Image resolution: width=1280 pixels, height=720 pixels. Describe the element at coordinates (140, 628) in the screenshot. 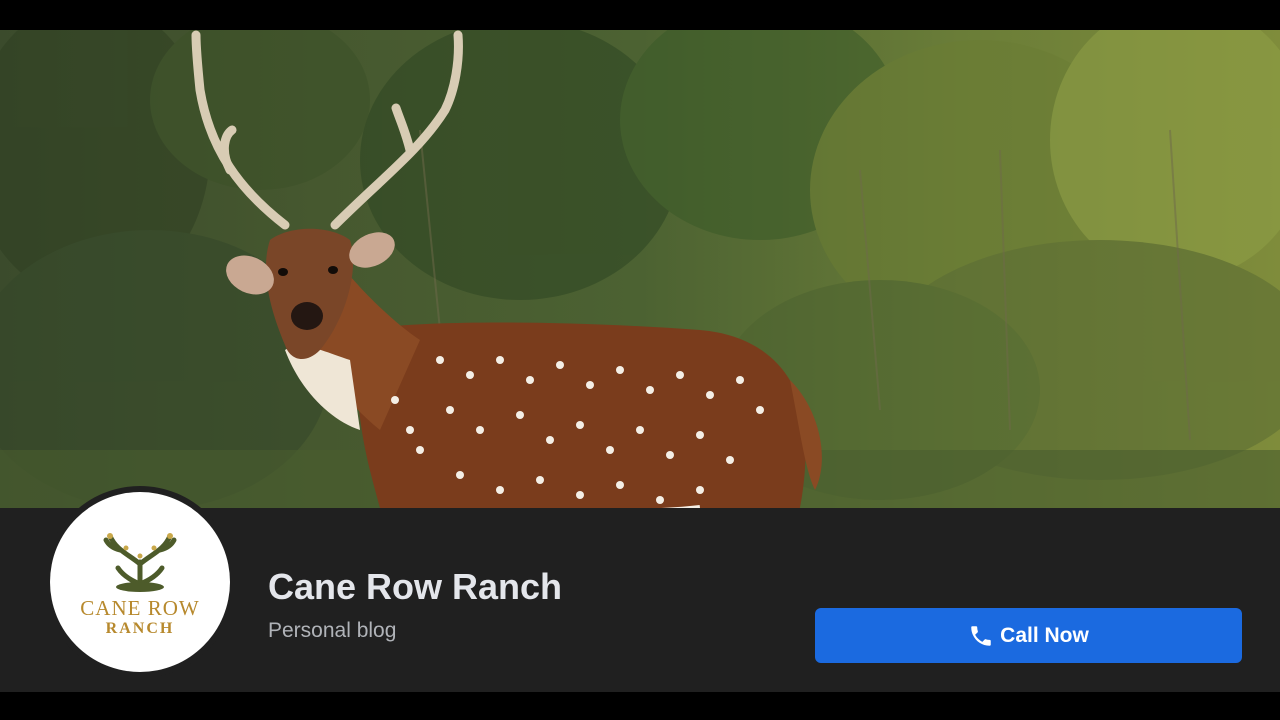

I see `logo-text-secondary: RANCH` at that location.